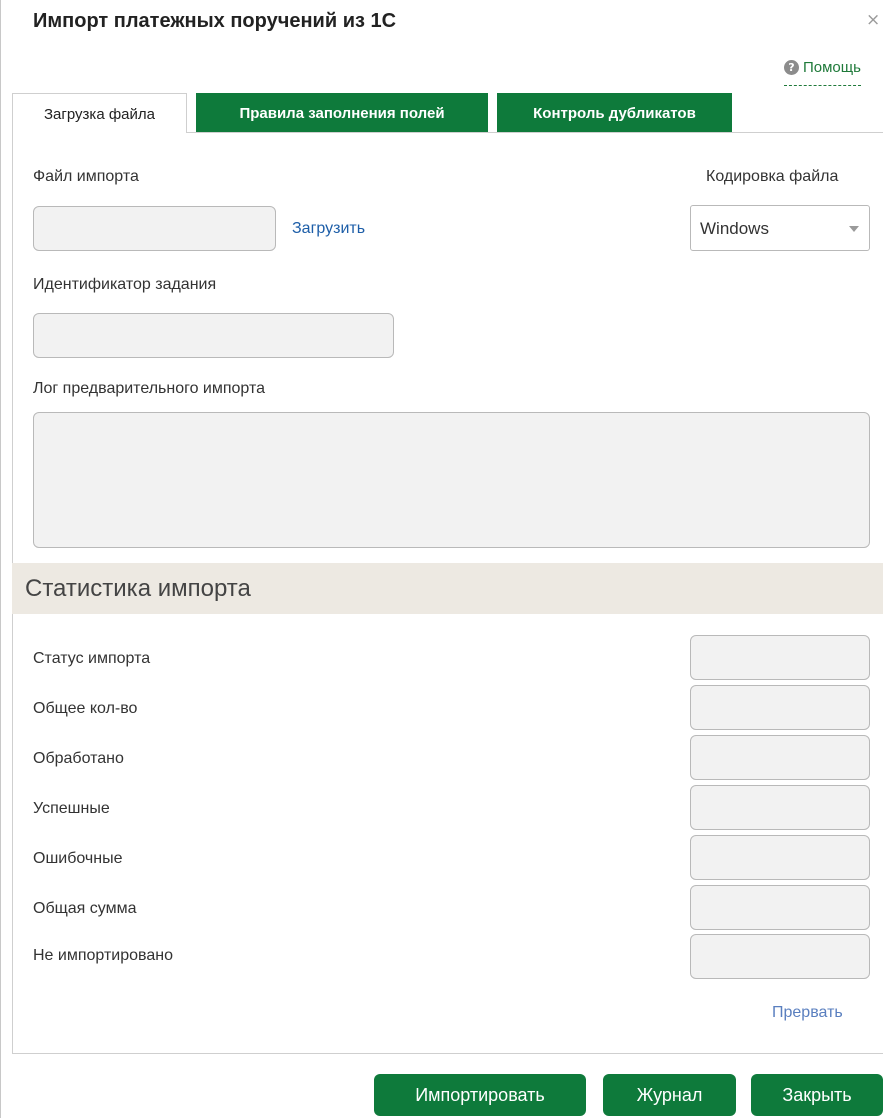 The width and height of the screenshot is (883, 1118). Describe the element at coordinates (342, 112) in the screenshot. I see `tab-field-rules: Правила заполнения полей` at that location.